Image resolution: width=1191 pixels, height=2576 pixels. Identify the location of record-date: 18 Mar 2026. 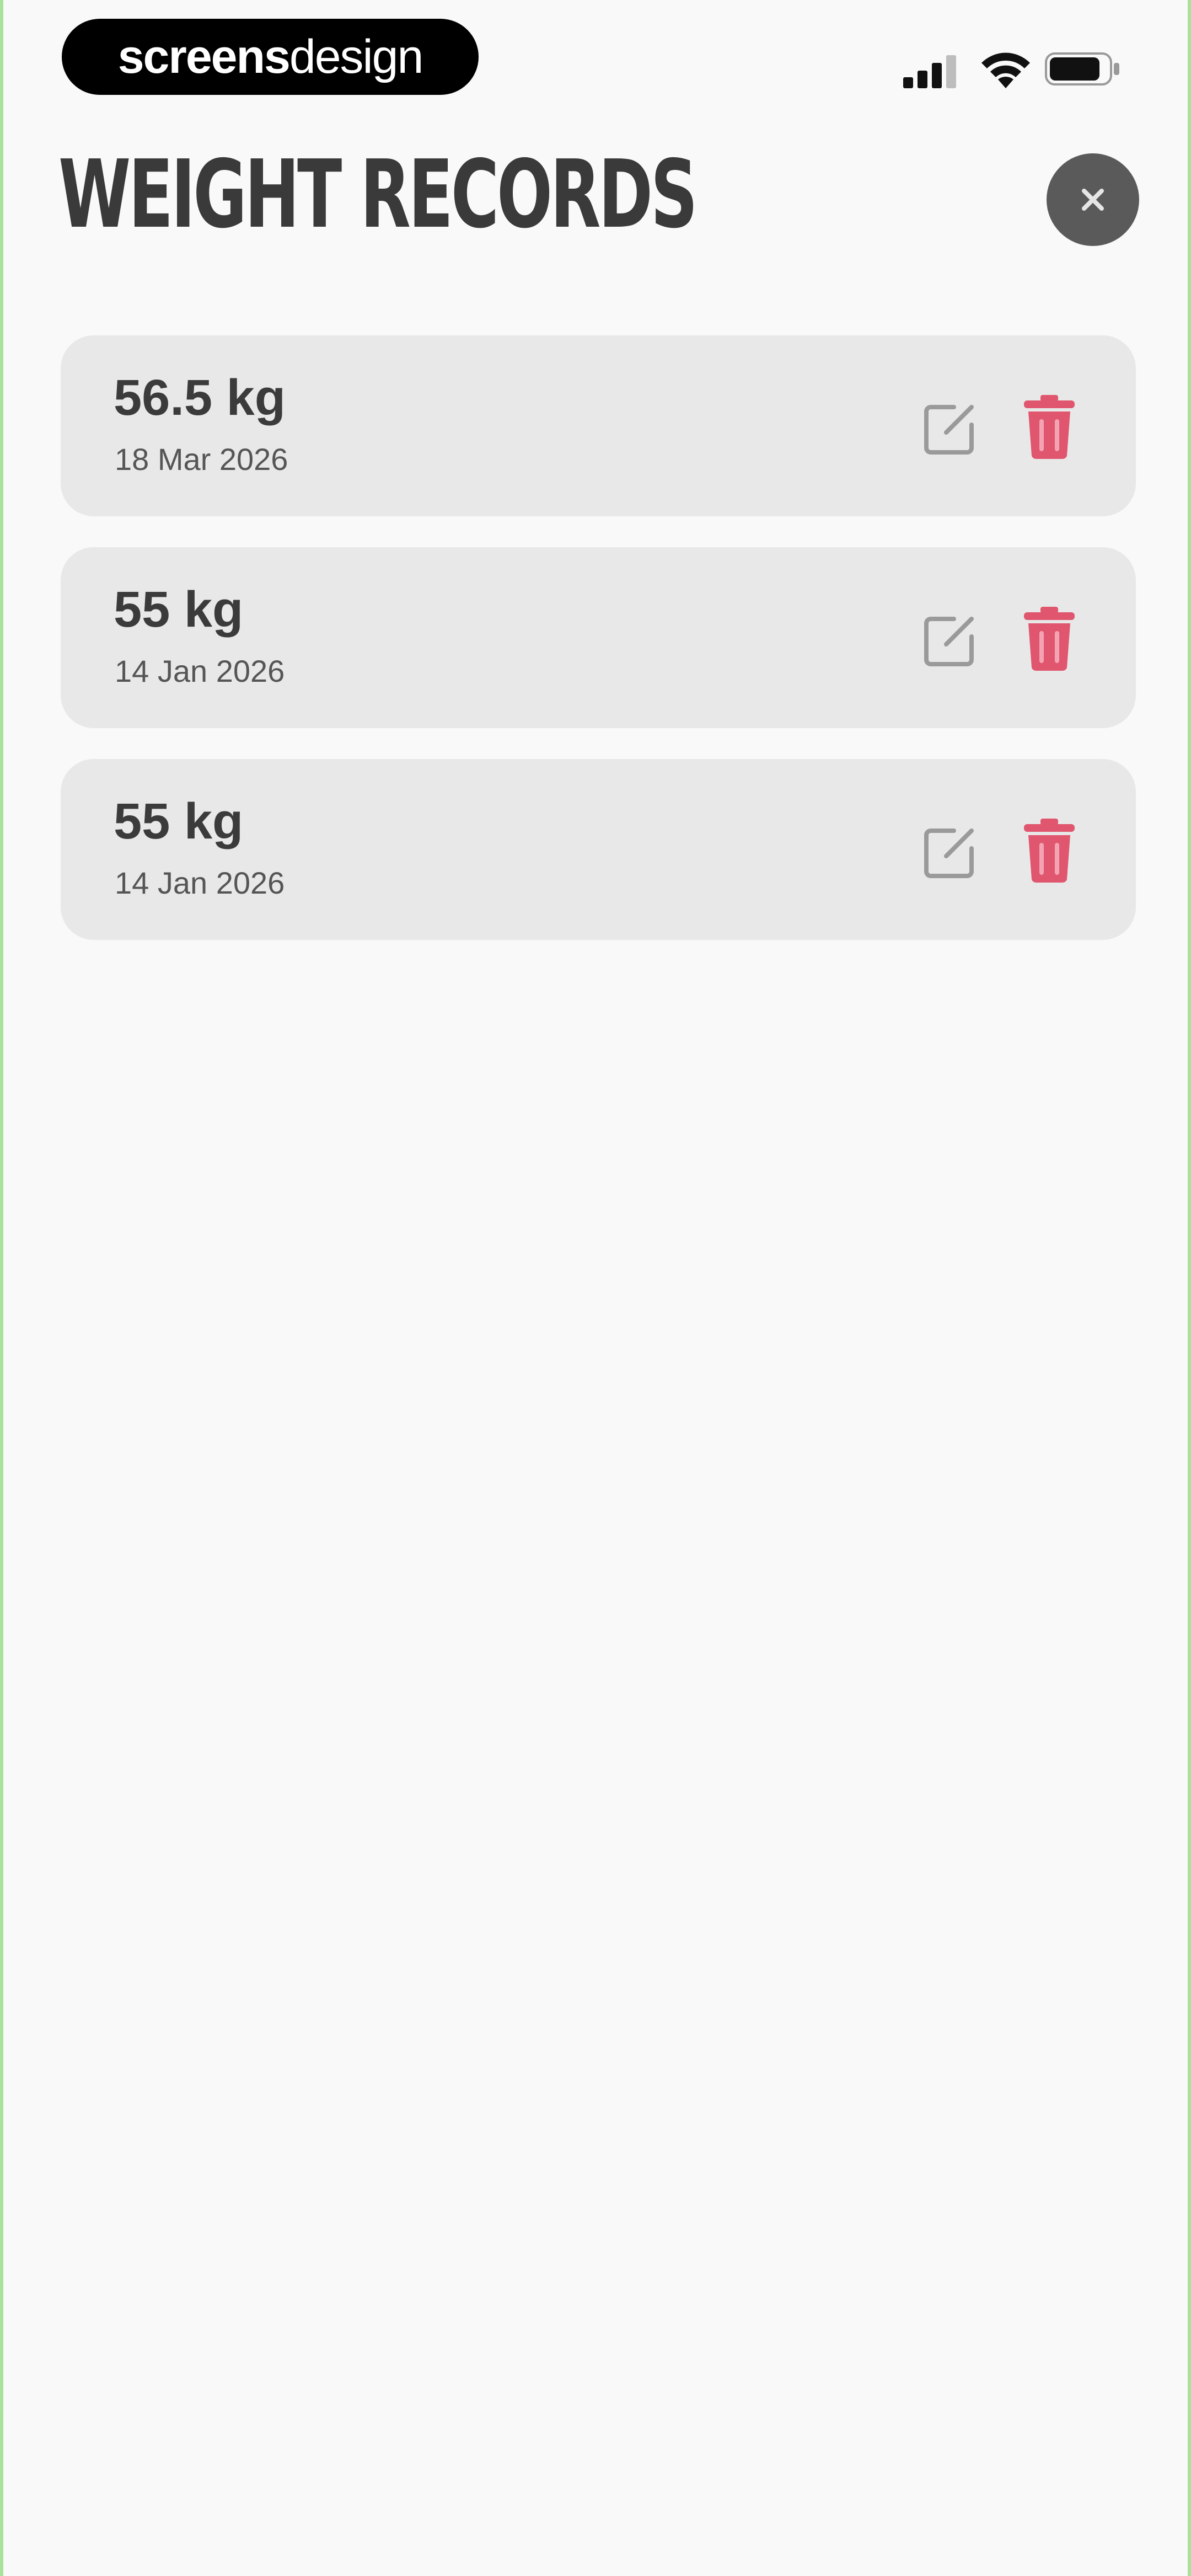
(201, 459).